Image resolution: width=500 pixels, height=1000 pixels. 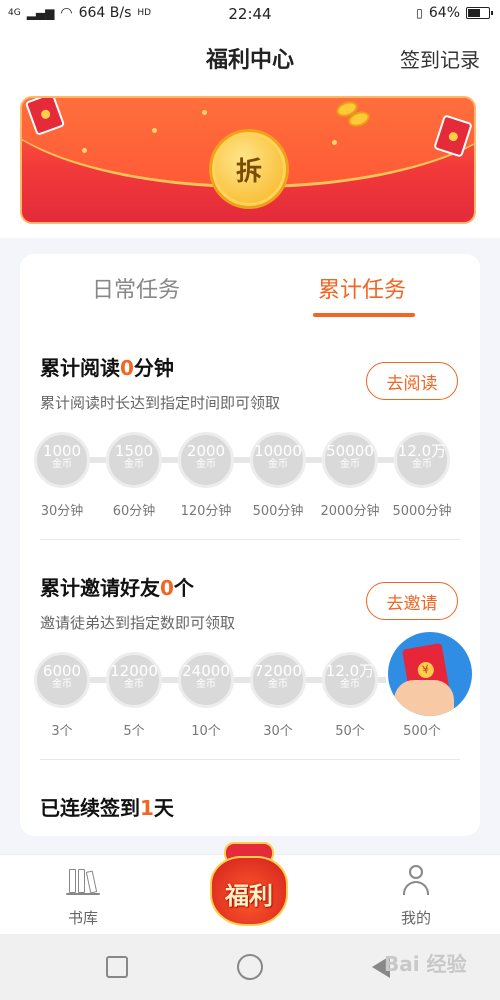 What do you see at coordinates (167, 588) in the screenshot?
I see `invite-count: 0` at bounding box center [167, 588].